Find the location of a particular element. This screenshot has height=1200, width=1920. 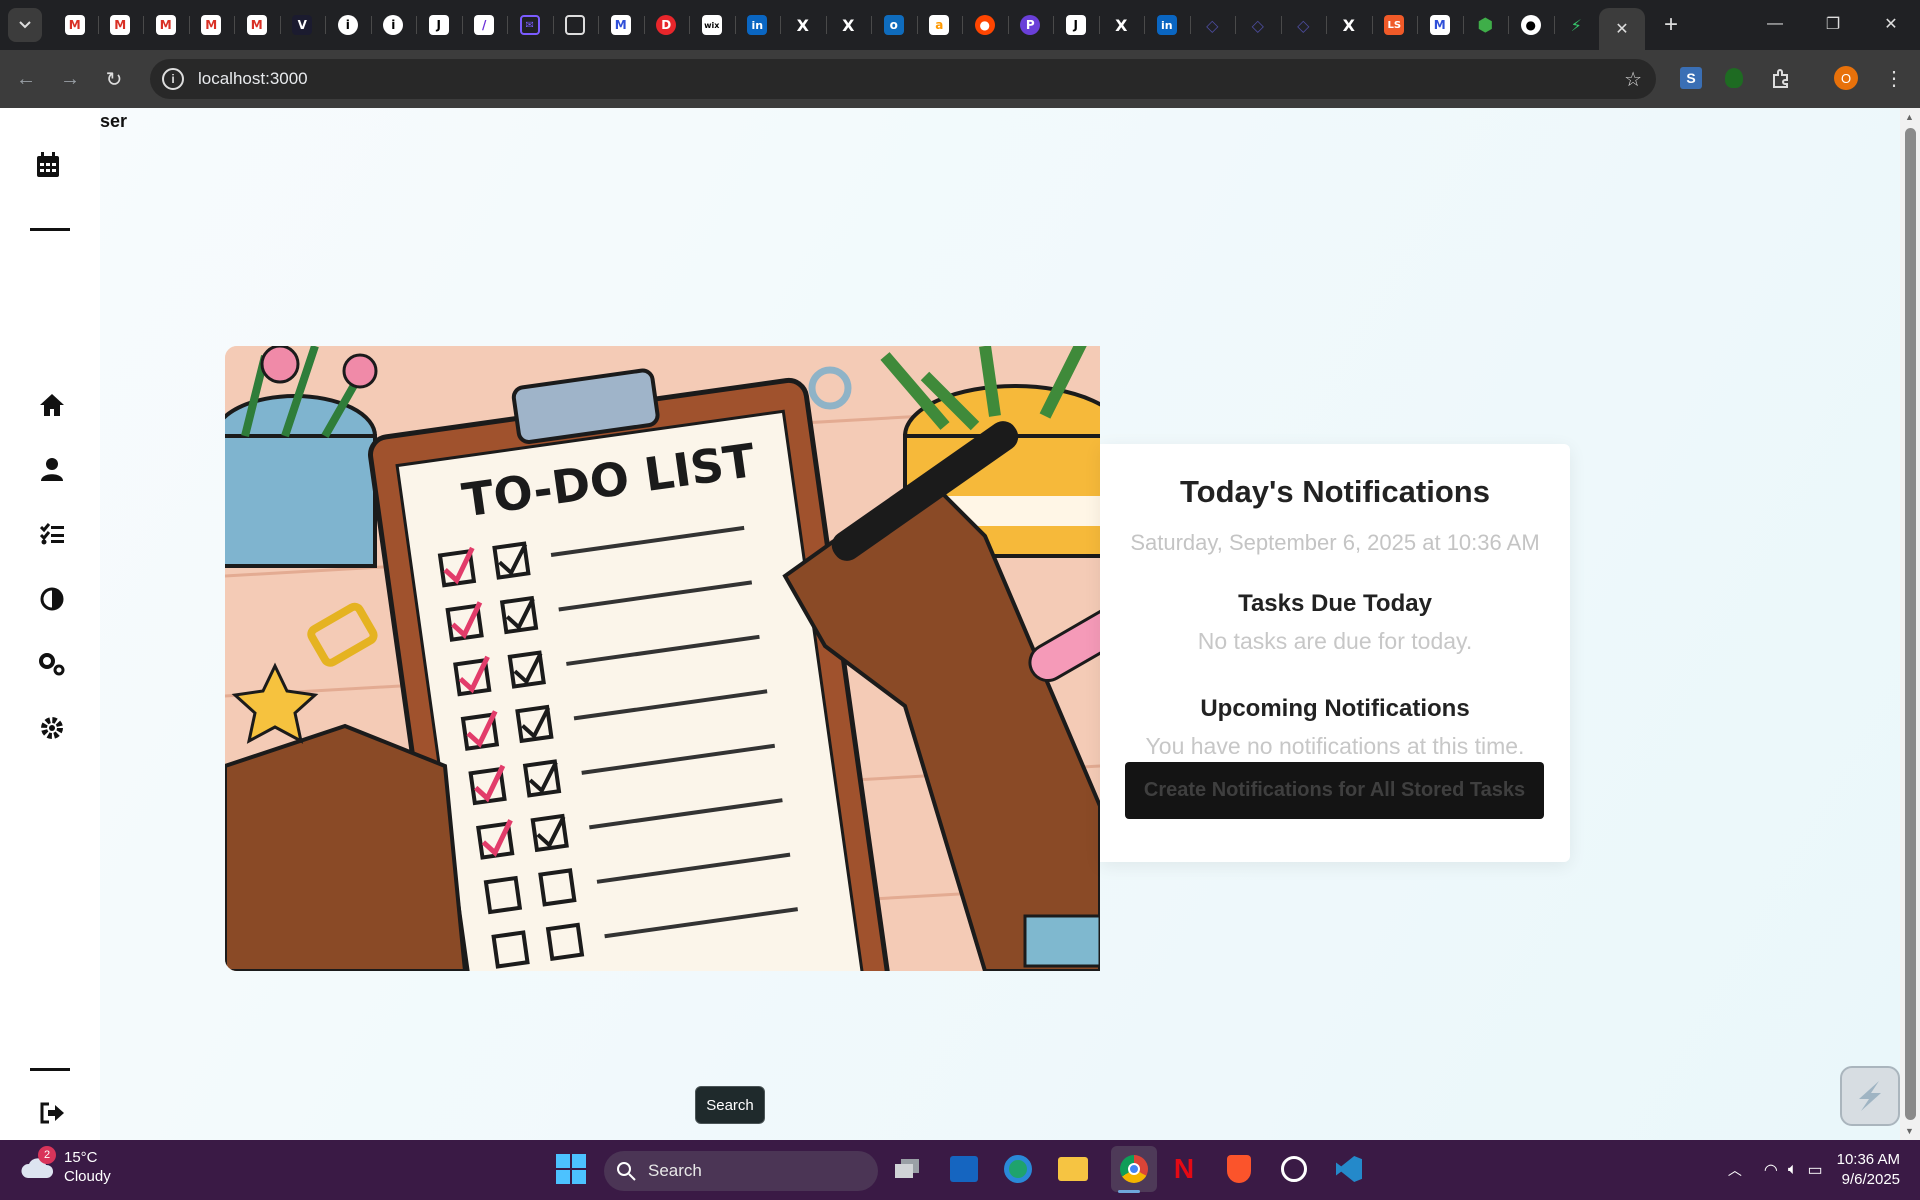

close-tab-icon: ✕ is located at coordinates (1621, 29).